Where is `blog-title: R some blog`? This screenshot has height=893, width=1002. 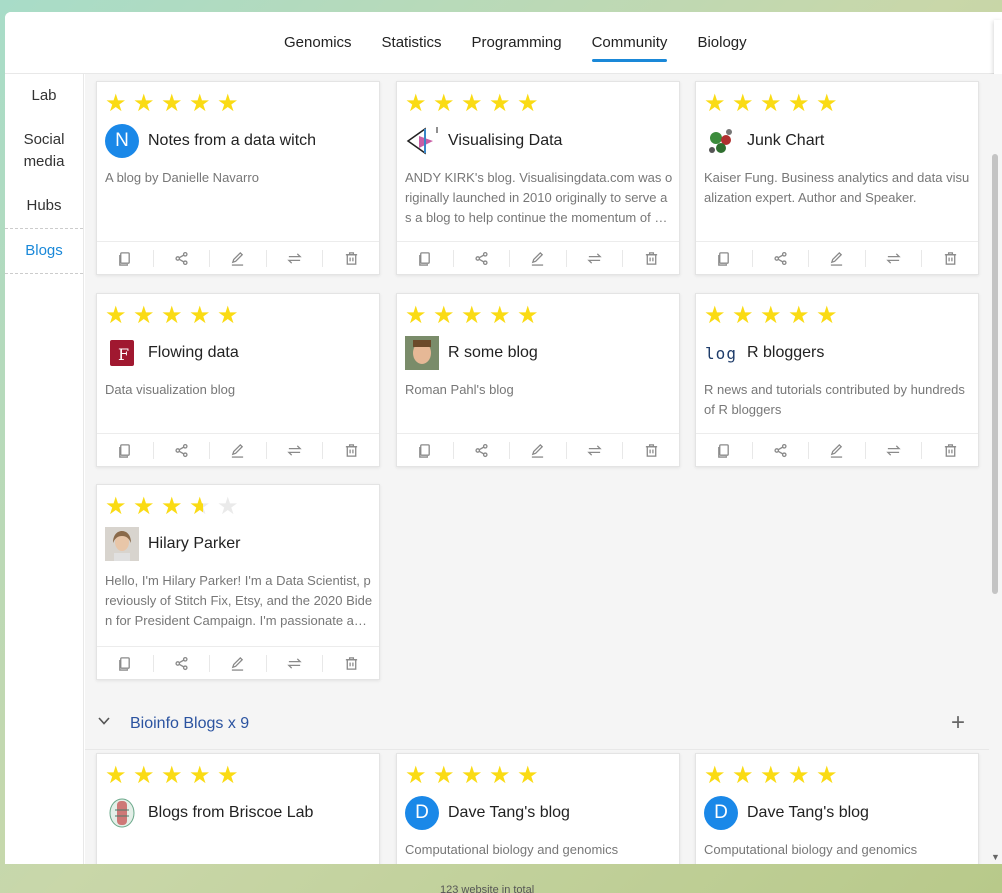 blog-title: R some blog is located at coordinates (493, 353).